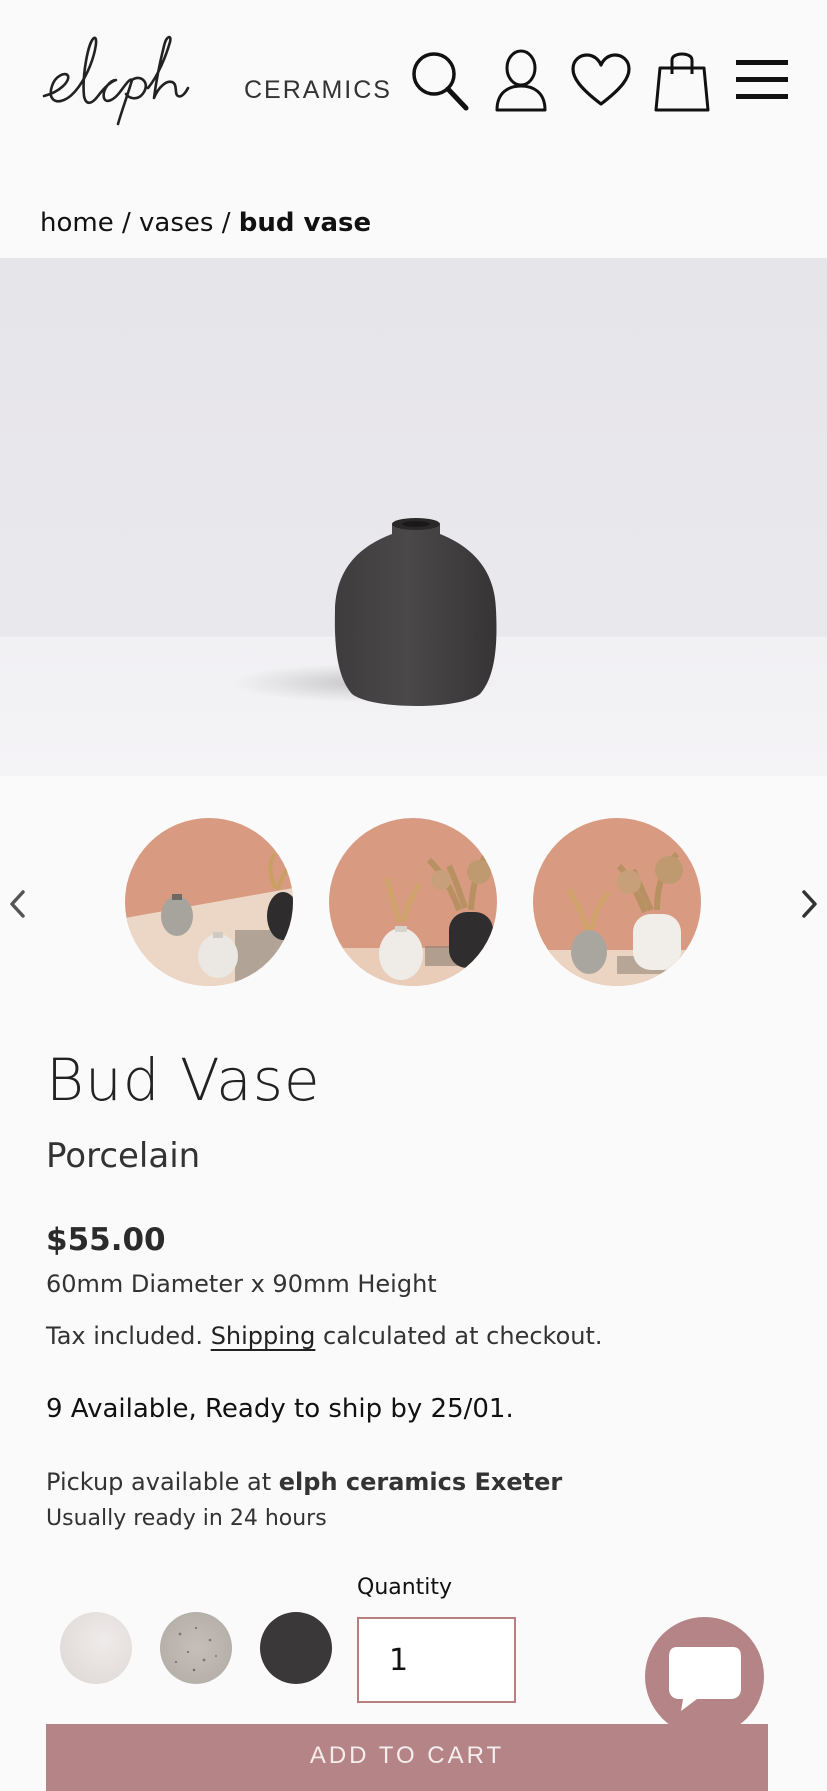  I want to click on wishlist-button, so click(601, 80).